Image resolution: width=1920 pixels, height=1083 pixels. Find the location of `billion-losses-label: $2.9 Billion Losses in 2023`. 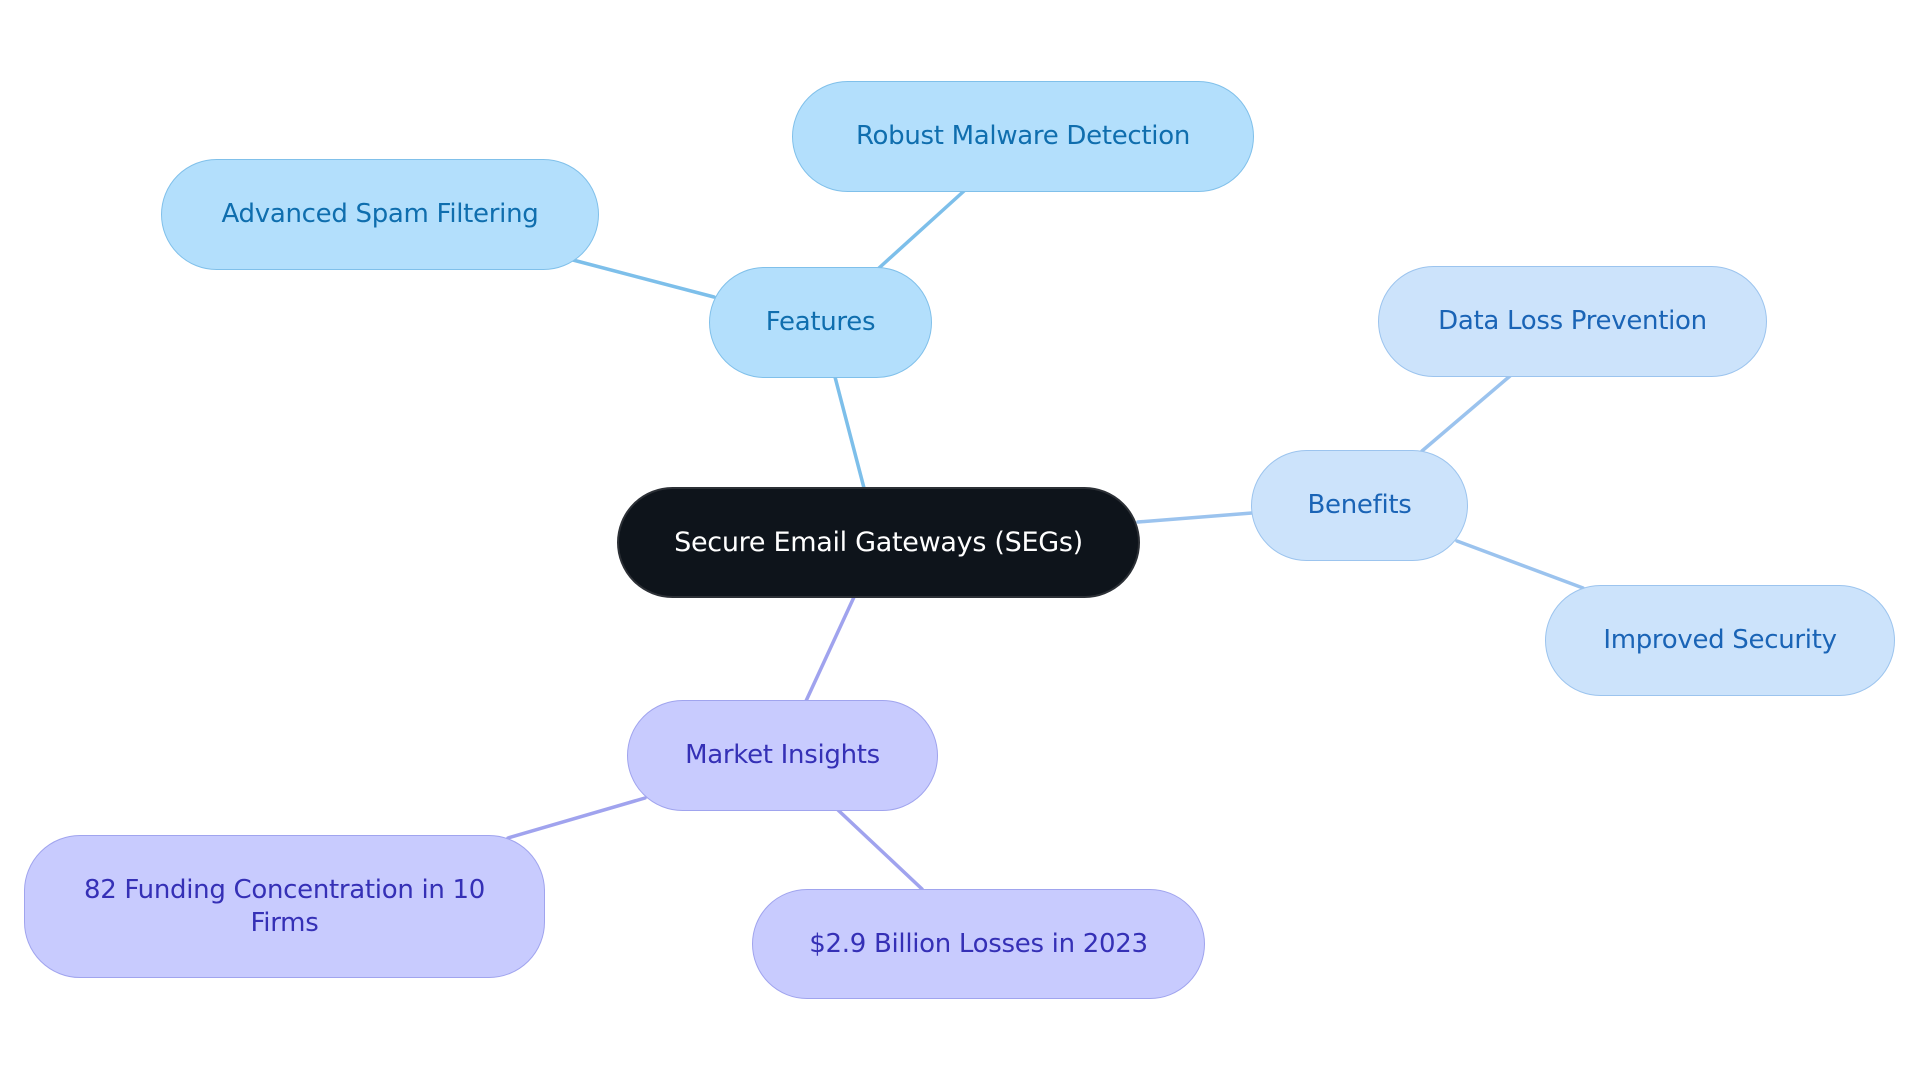

billion-losses-label: $2.9 Billion Losses in 2023 is located at coordinates (978, 943).